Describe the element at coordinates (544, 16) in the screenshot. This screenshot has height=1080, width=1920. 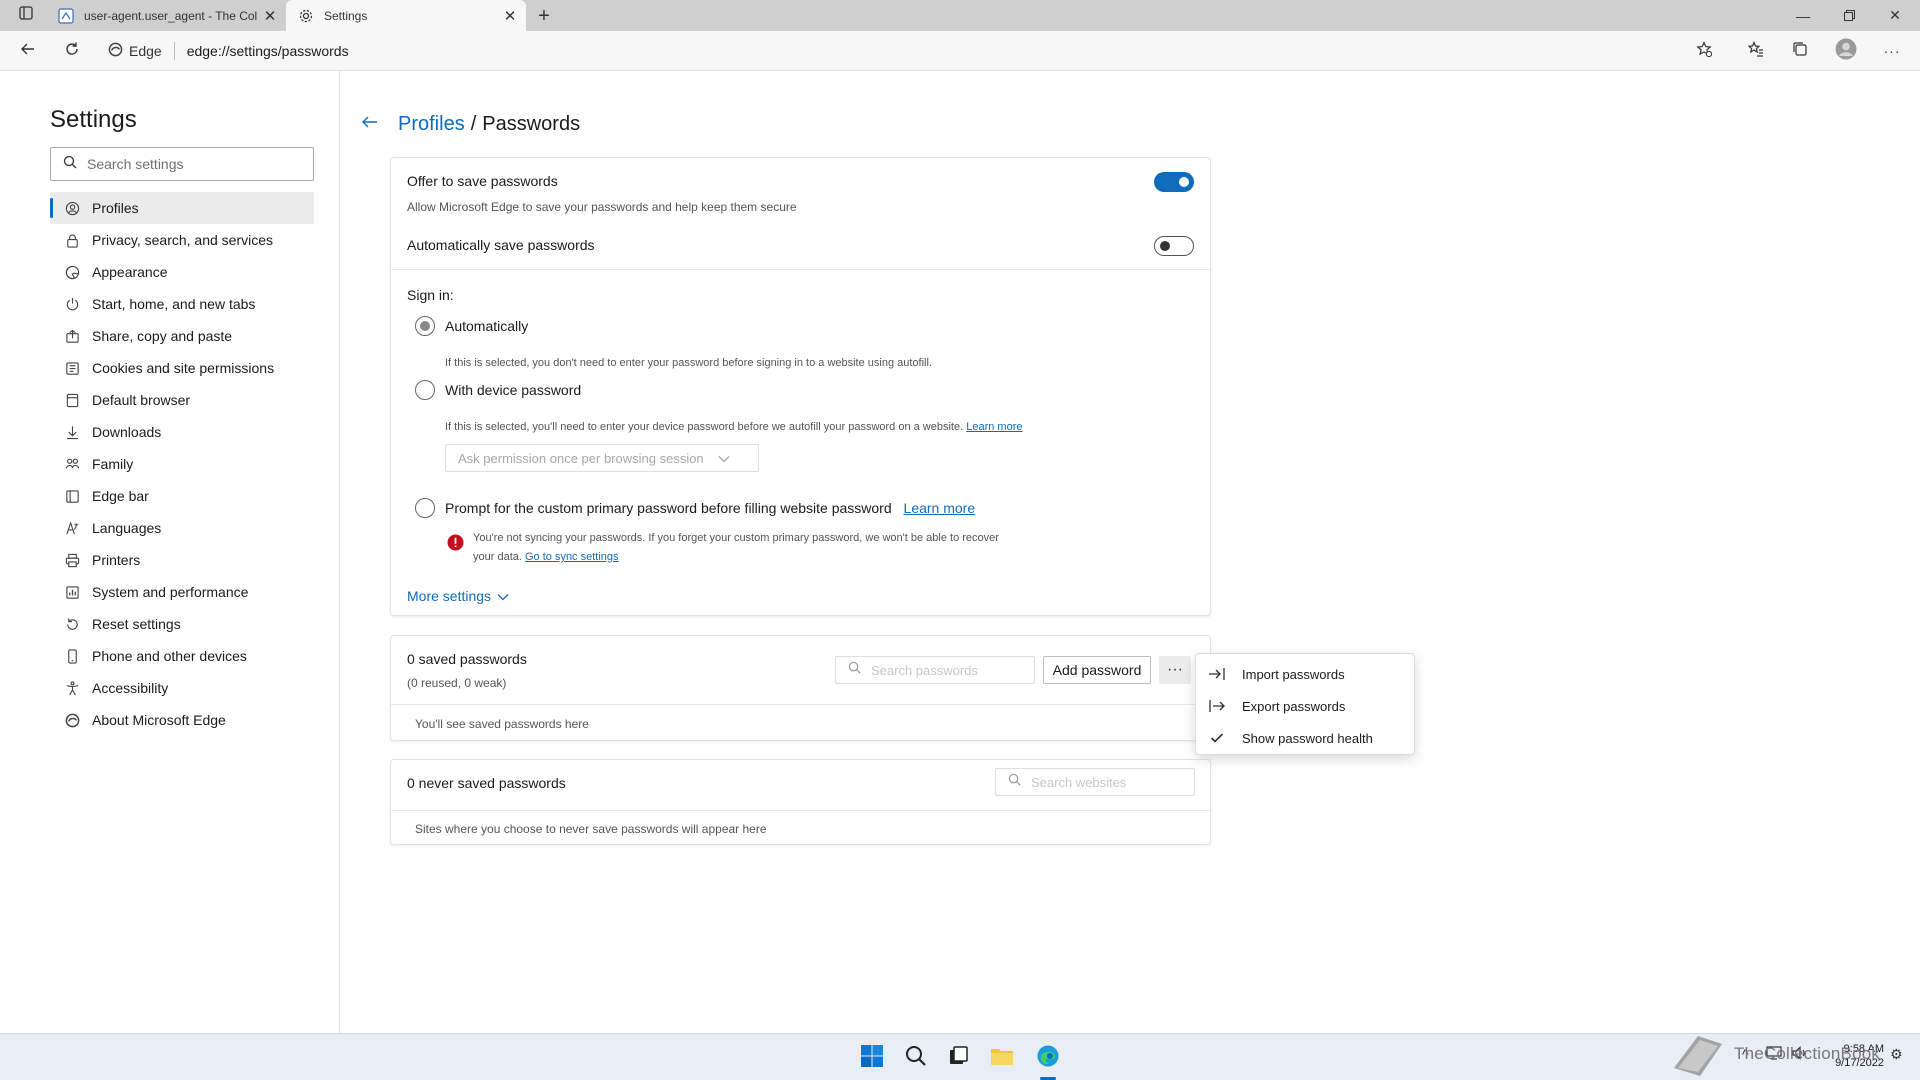
I see `new-tab-button: +` at that location.